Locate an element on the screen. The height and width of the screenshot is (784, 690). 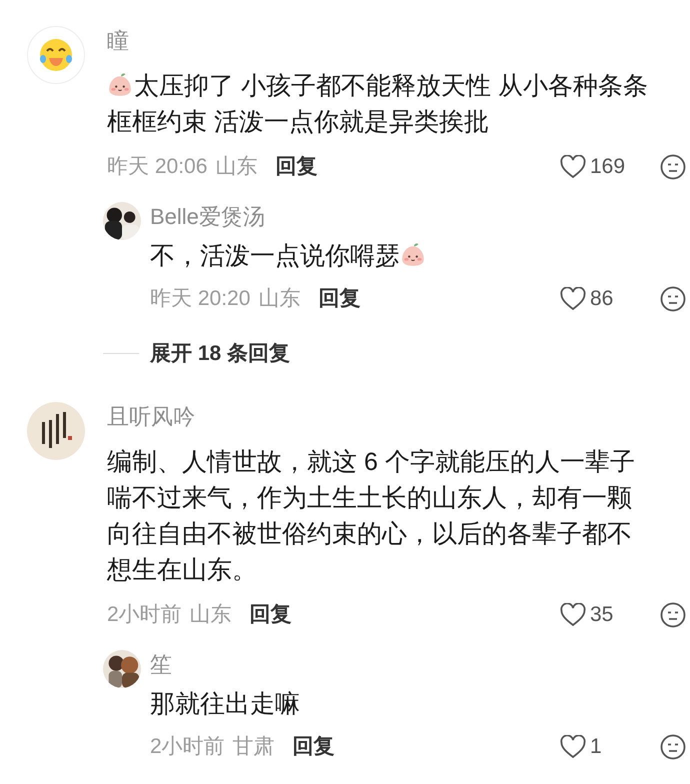
comment-location: 甘肃 is located at coordinates (253, 747).